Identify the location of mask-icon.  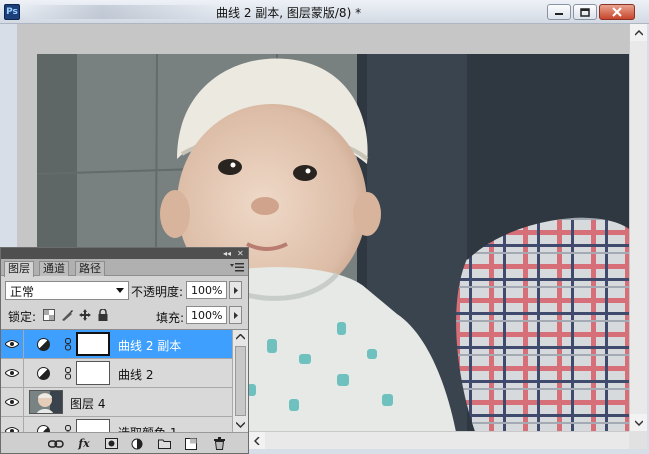
(111, 443).